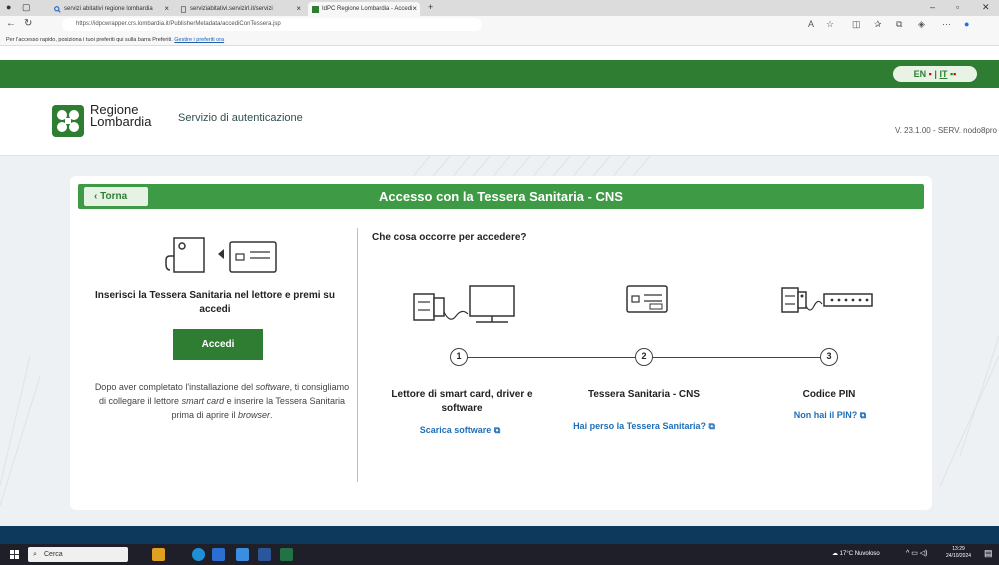  What do you see at coordinates (121, 121) in the screenshot?
I see `logo-line2: Lombardia` at bounding box center [121, 121].